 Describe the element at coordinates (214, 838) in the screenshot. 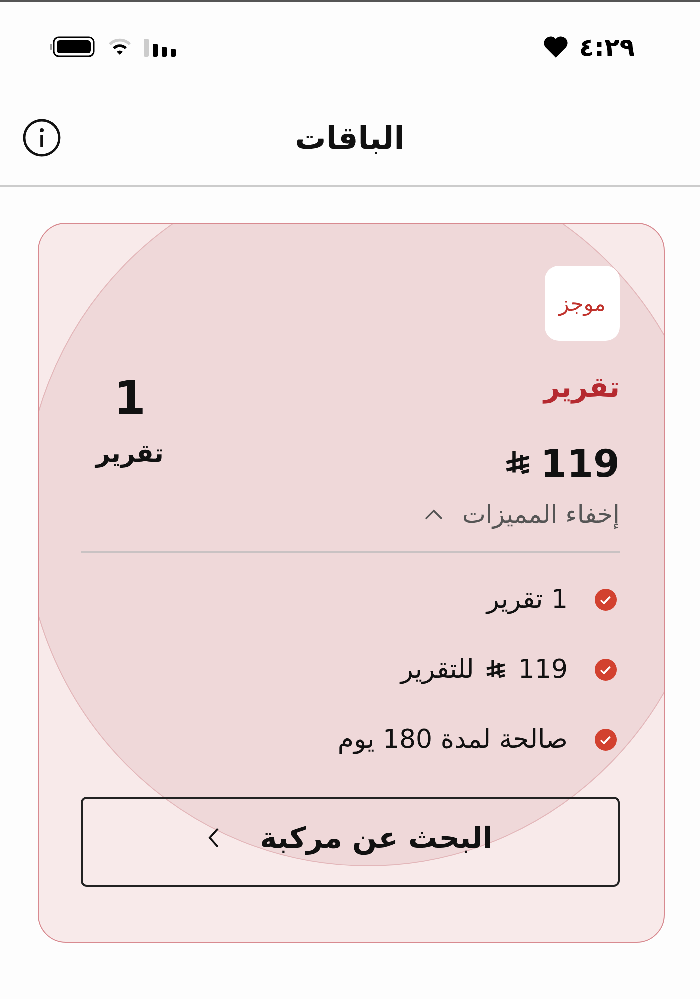

I see `chevron-icon` at that location.